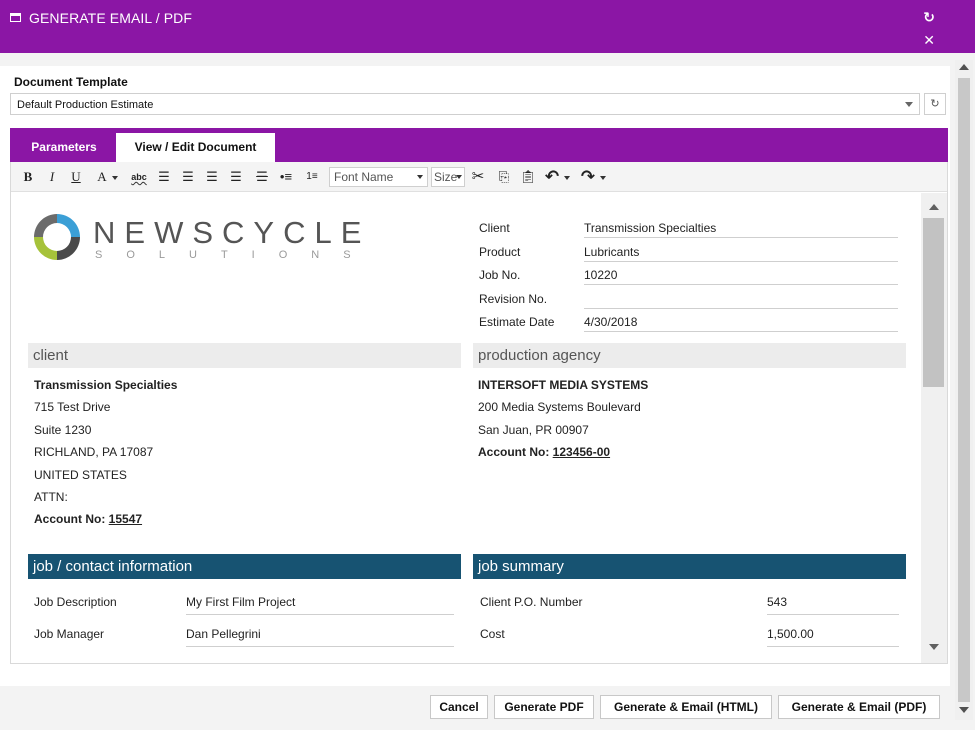 This screenshot has width=975, height=730. What do you see at coordinates (52, 177) in the screenshot?
I see `italic-button: I` at bounding box center [52, 177].